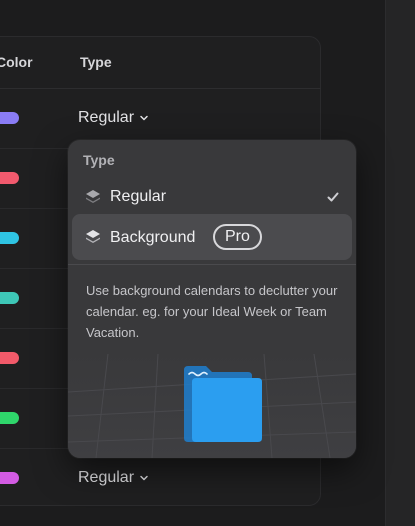 The height and width of the screenshot is (526, 415). I want to click on folder-icon, so click(223, 404).